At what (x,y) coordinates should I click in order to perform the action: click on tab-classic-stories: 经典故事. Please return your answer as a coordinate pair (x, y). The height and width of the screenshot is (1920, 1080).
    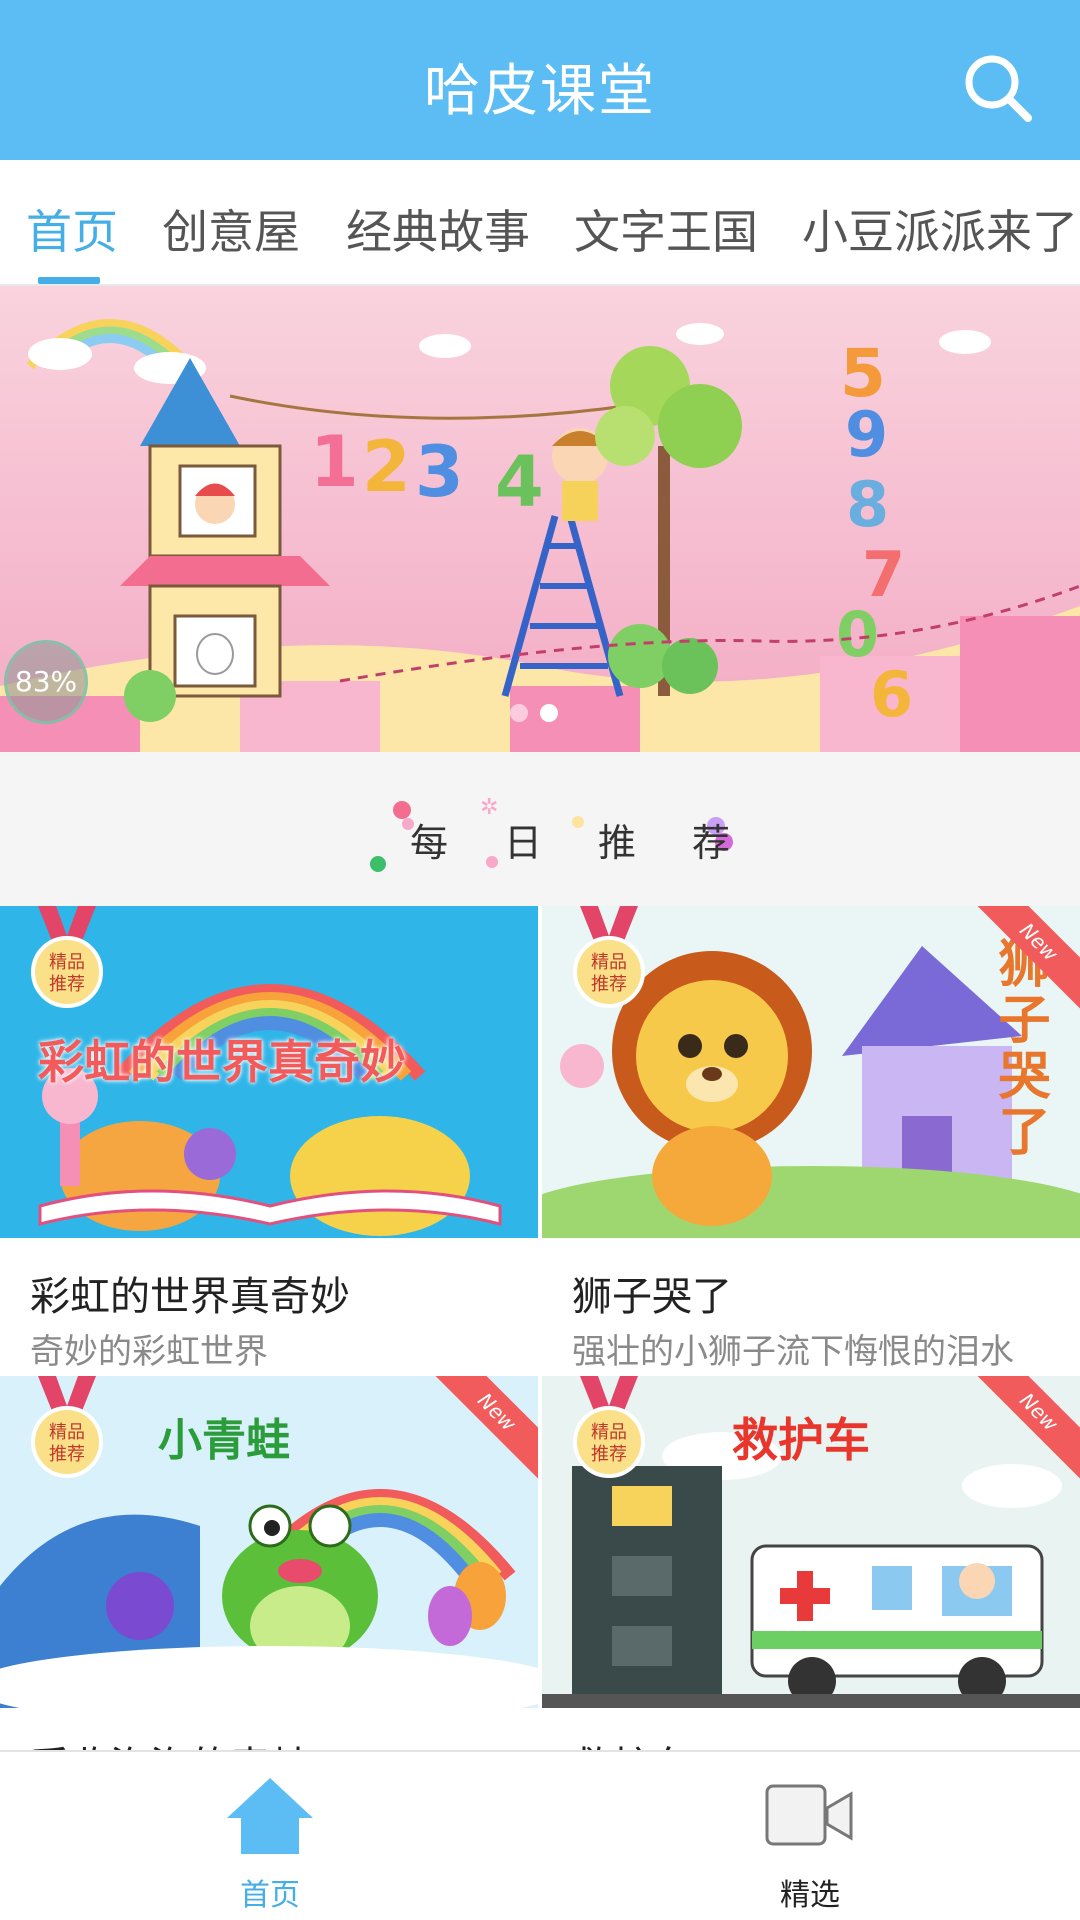
    Looking at the image, I should click on (438, 229).